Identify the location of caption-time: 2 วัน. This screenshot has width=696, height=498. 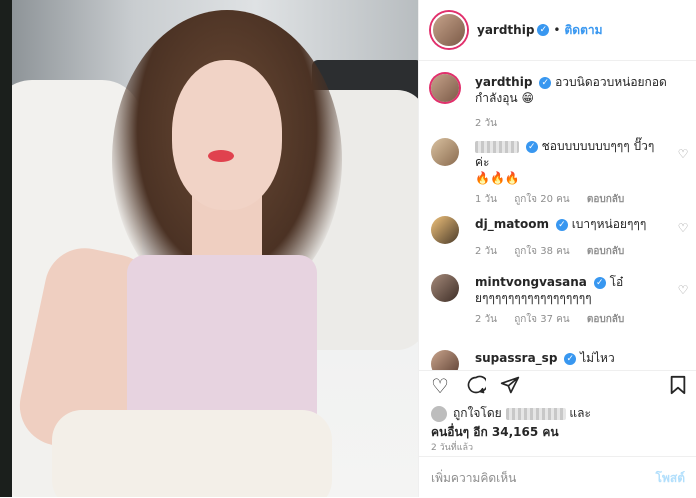
(486, 123).